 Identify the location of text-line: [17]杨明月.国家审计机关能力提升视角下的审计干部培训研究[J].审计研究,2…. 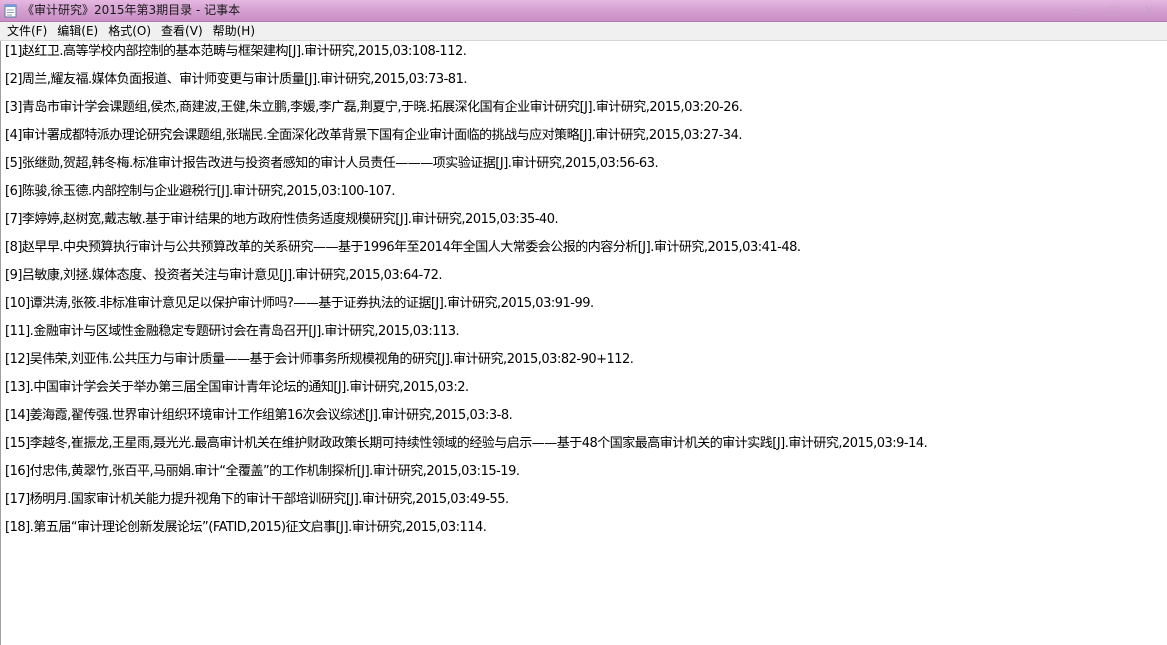
(257, 499).